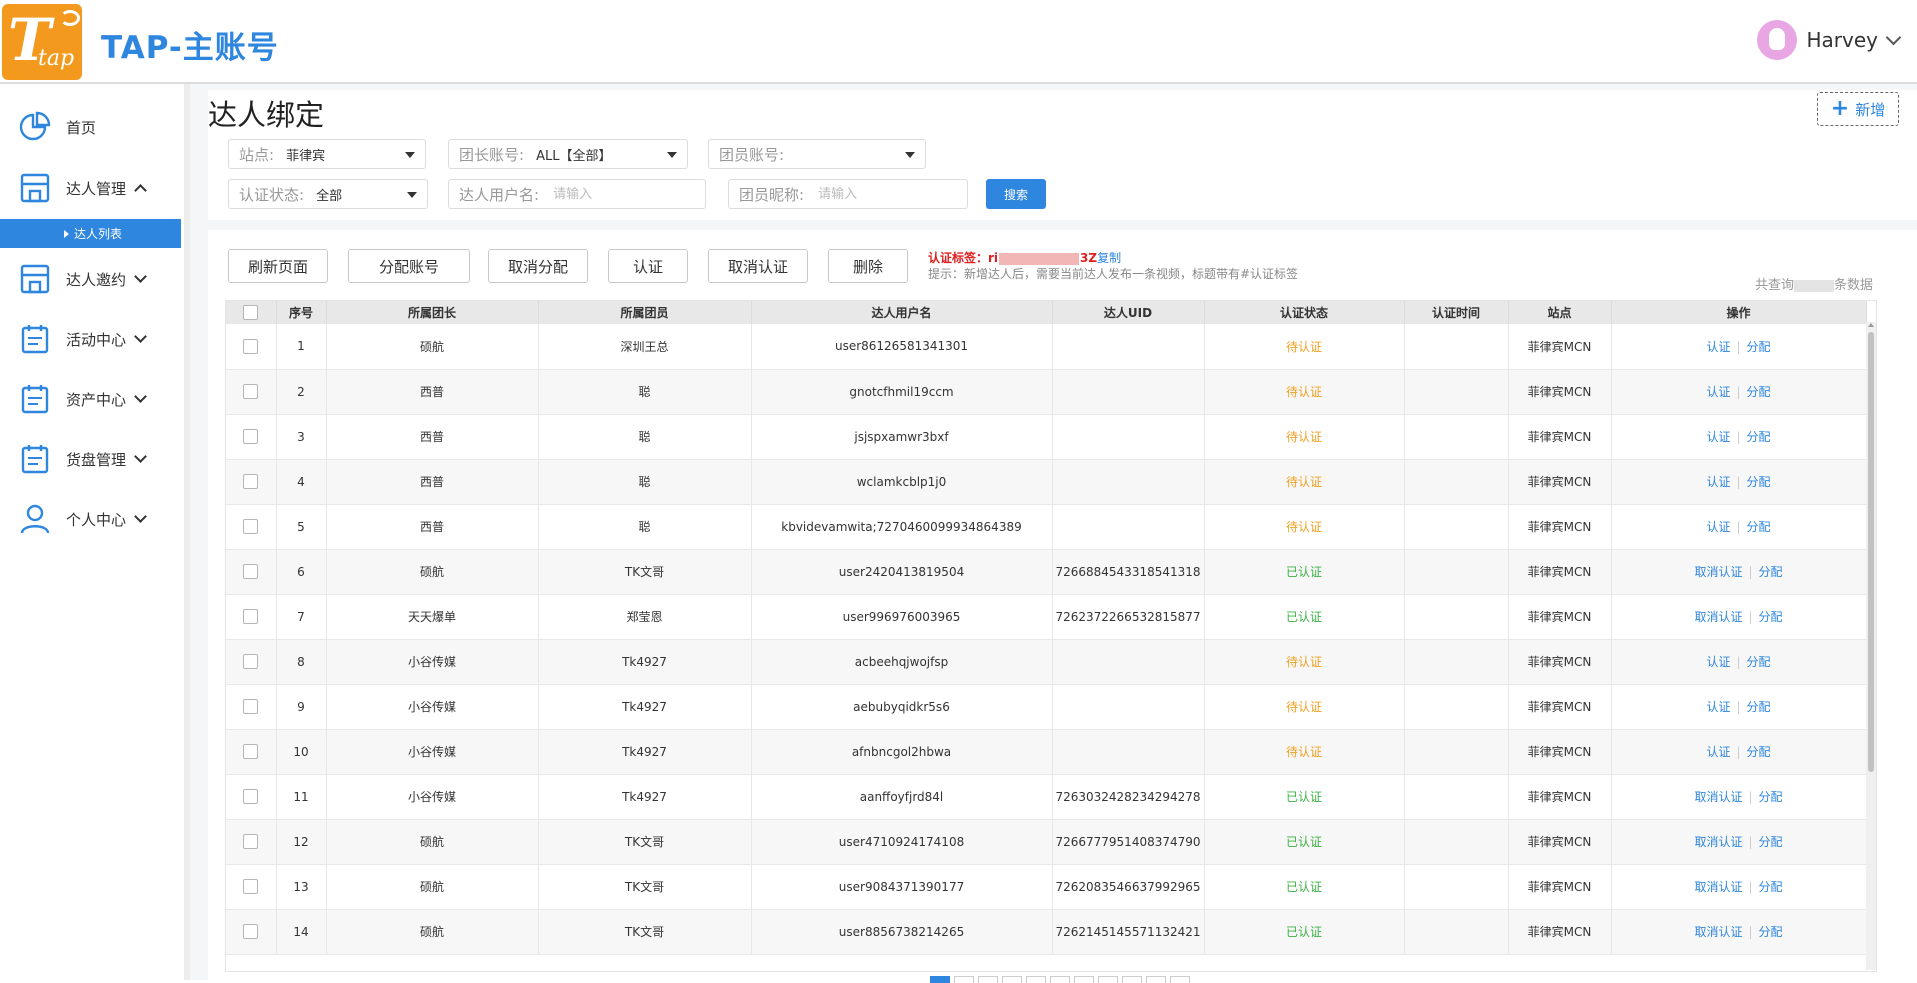 This screenshot has width=1917, height=983. What do you see at coordinates (90, 233) in the screenshot?
I see `sidebar-subitem-talent-list: 达人列表` at bounding box center [90, 233].